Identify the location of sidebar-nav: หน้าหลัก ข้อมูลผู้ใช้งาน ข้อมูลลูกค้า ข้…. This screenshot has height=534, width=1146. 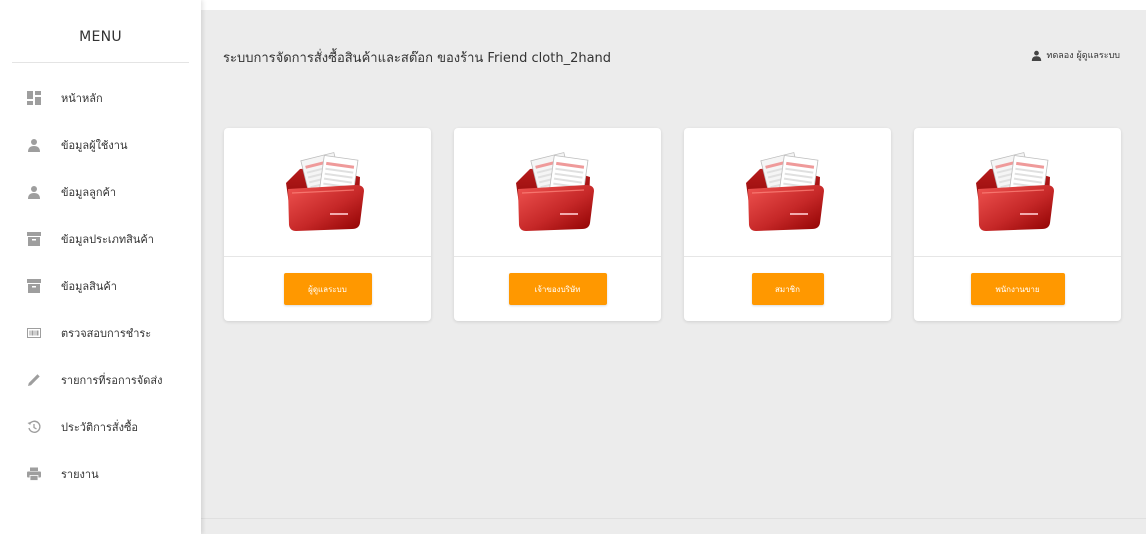
(100, 285).